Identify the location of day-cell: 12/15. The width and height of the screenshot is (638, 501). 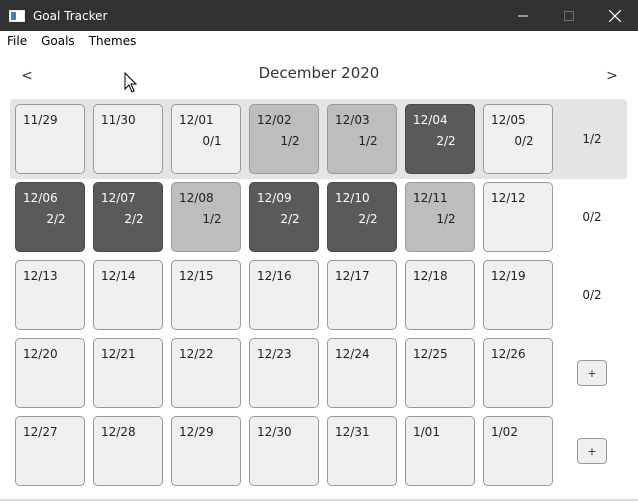
(206, 295).